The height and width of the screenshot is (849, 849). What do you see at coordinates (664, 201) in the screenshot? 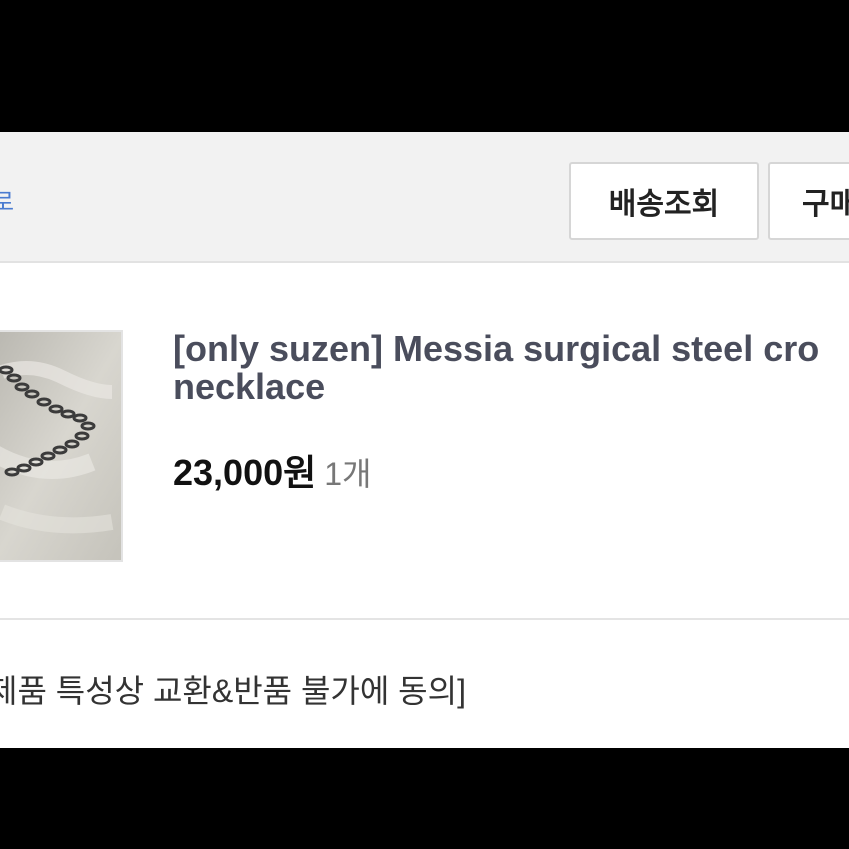
I see `delivery-tracking-button: 배송조회` at bounding box center [664, 201].